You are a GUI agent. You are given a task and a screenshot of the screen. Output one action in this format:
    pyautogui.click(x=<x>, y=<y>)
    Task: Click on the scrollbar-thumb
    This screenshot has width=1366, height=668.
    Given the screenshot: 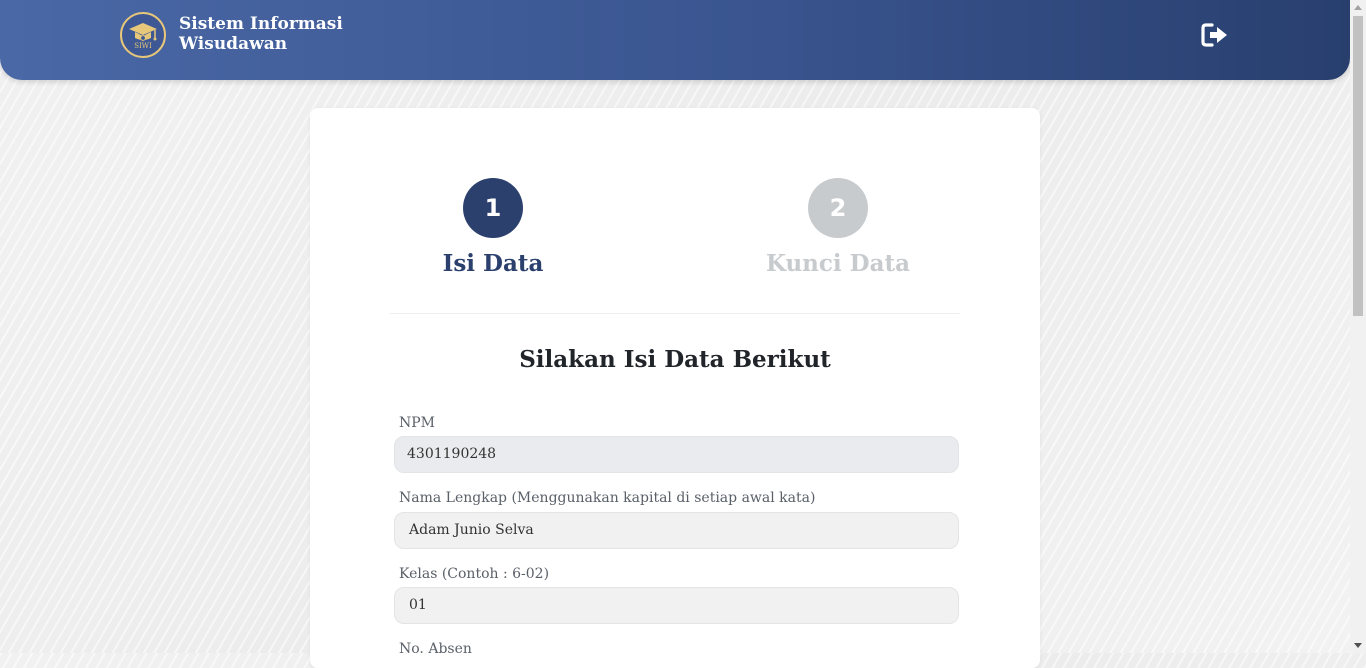 What is the action you would take?
    pyautogui.click(x=1358, y=166)
    